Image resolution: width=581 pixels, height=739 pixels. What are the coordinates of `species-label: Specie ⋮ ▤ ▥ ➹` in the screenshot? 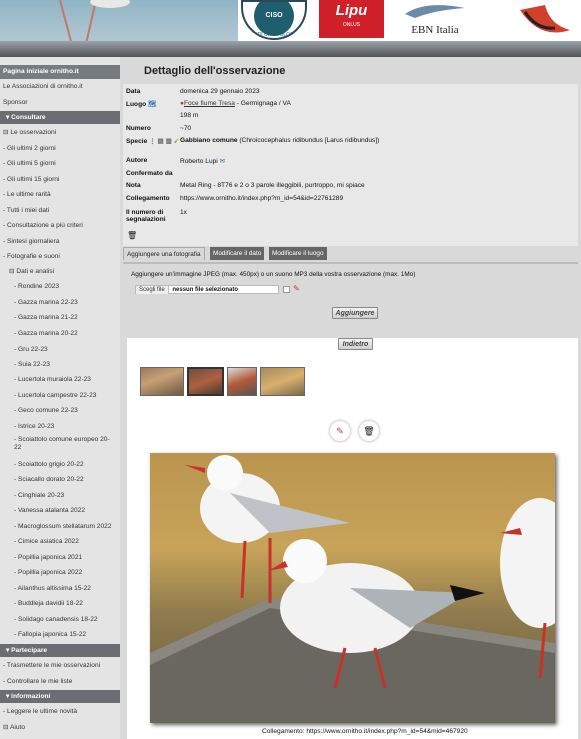 It's located at (152, 141).